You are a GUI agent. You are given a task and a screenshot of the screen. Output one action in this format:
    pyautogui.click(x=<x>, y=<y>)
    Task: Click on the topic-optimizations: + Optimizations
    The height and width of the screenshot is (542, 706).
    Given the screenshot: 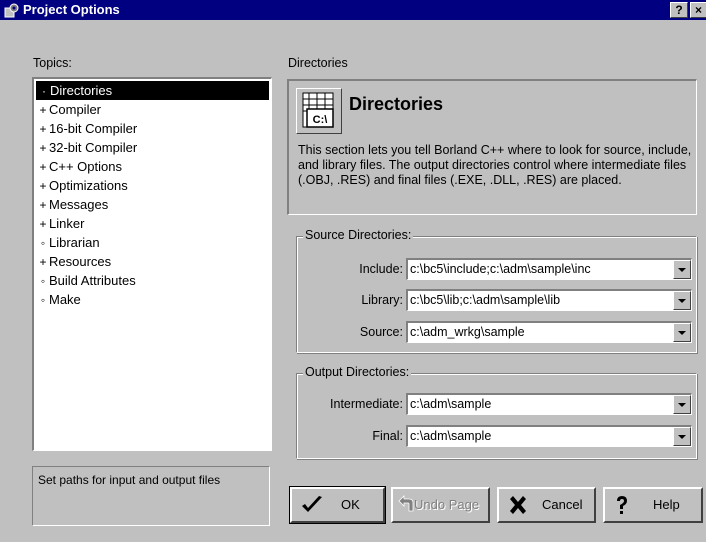 What is the action you would take?
    pyautogui.click(x=82, y=186)
    